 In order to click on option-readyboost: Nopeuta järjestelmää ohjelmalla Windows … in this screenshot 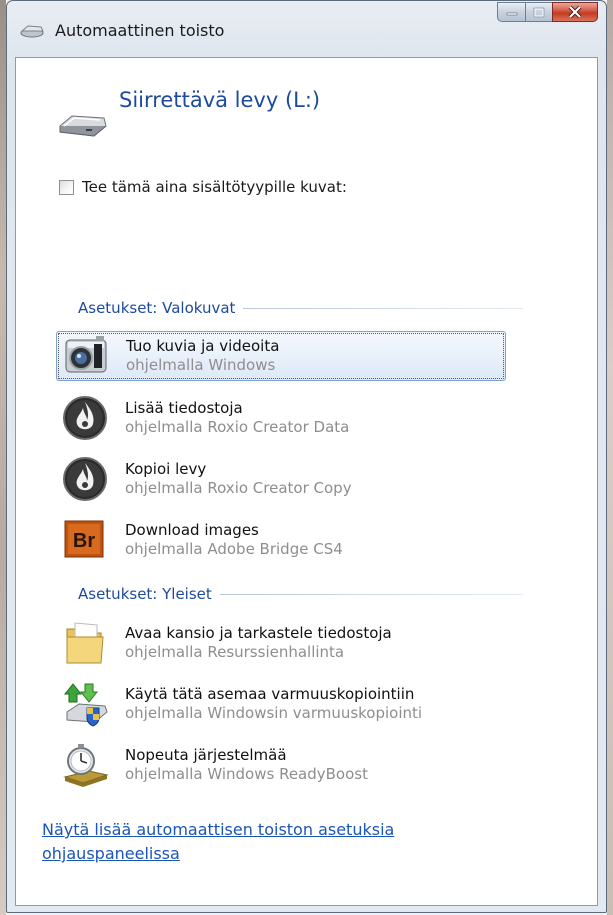, I will do `click(281, 765)`.